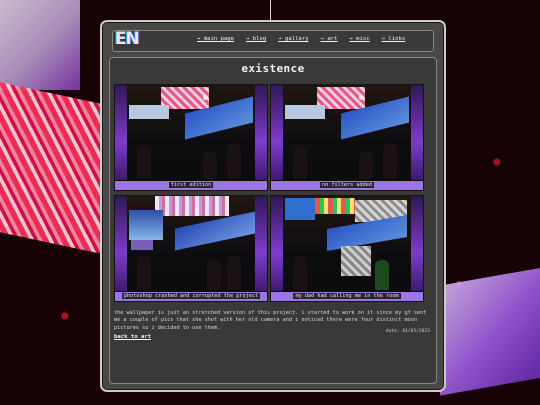 The image size is (540, 405). I want to click on image-caption: first edition, so click(191, 185).